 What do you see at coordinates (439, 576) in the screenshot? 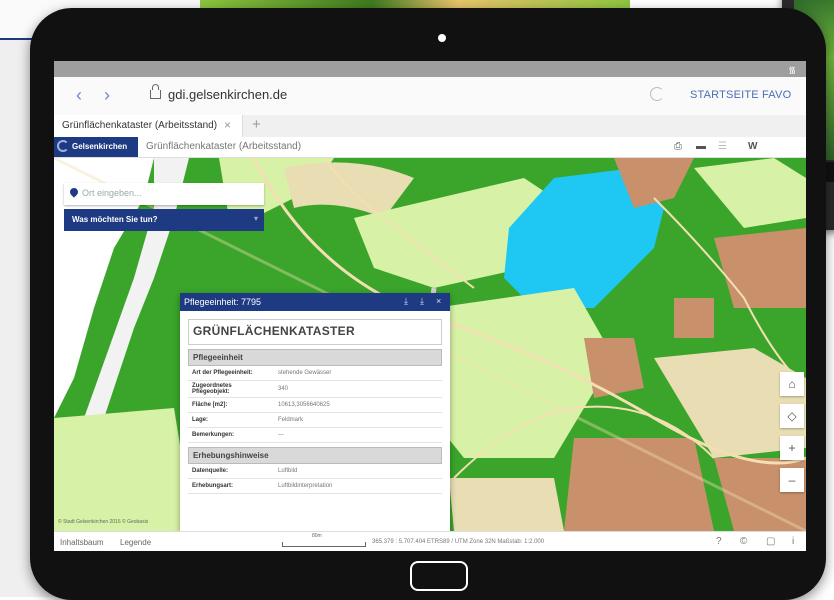
I see `tablet-home-button` at bounding box center [439, 576].